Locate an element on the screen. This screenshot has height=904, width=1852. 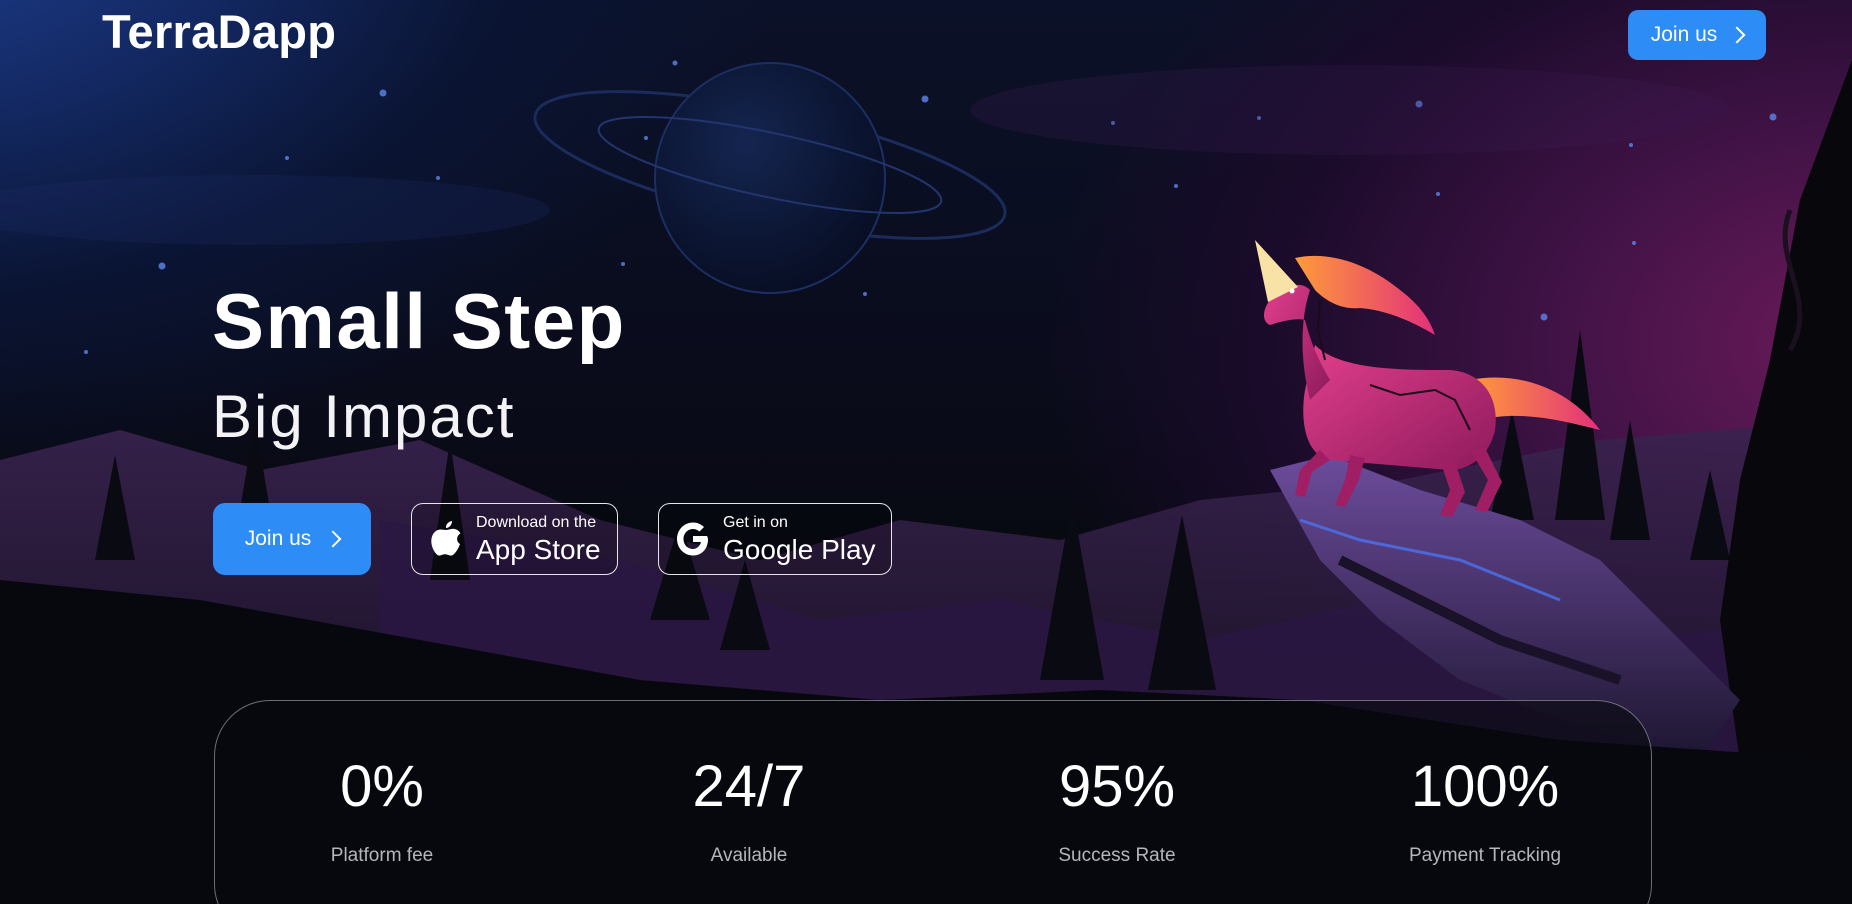
stat-value: 95% is located at coordinates (1117, 786).